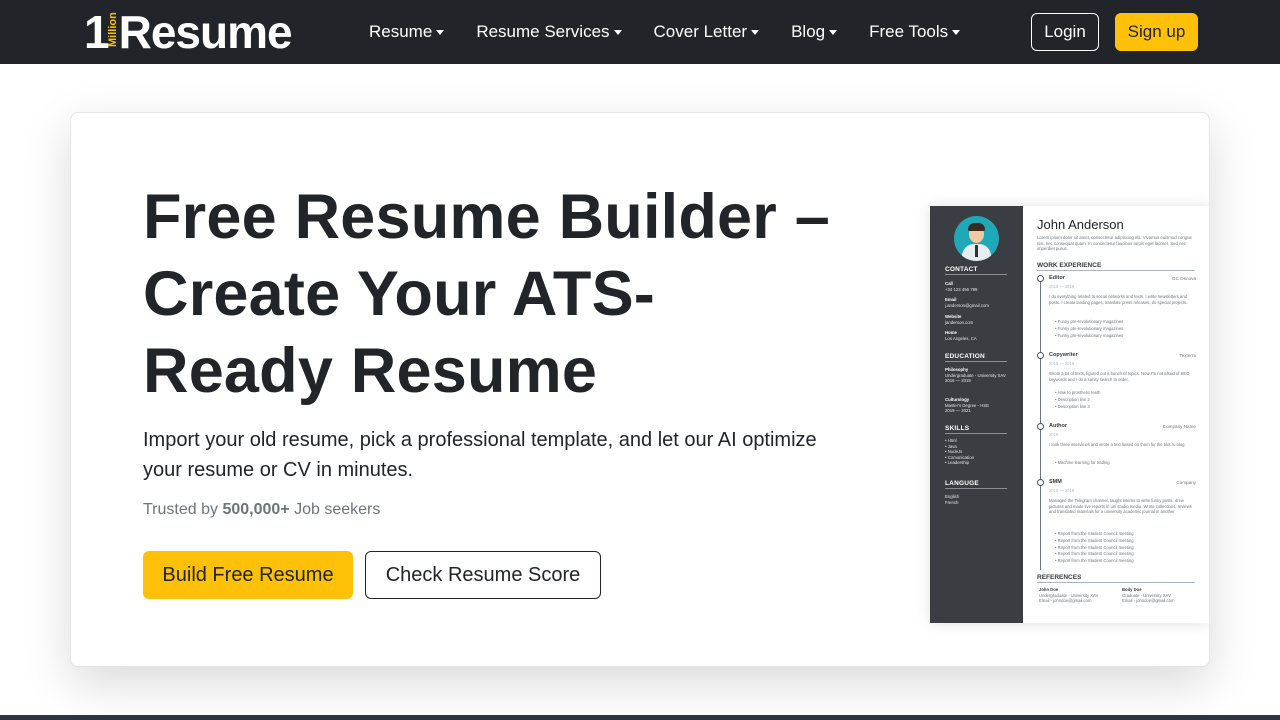 The height and width of the screenshot is (720, 1280). Describe the element at coordinates (401, 31) in the screenshot. I see `nav-resume-label: Resume` at that location.